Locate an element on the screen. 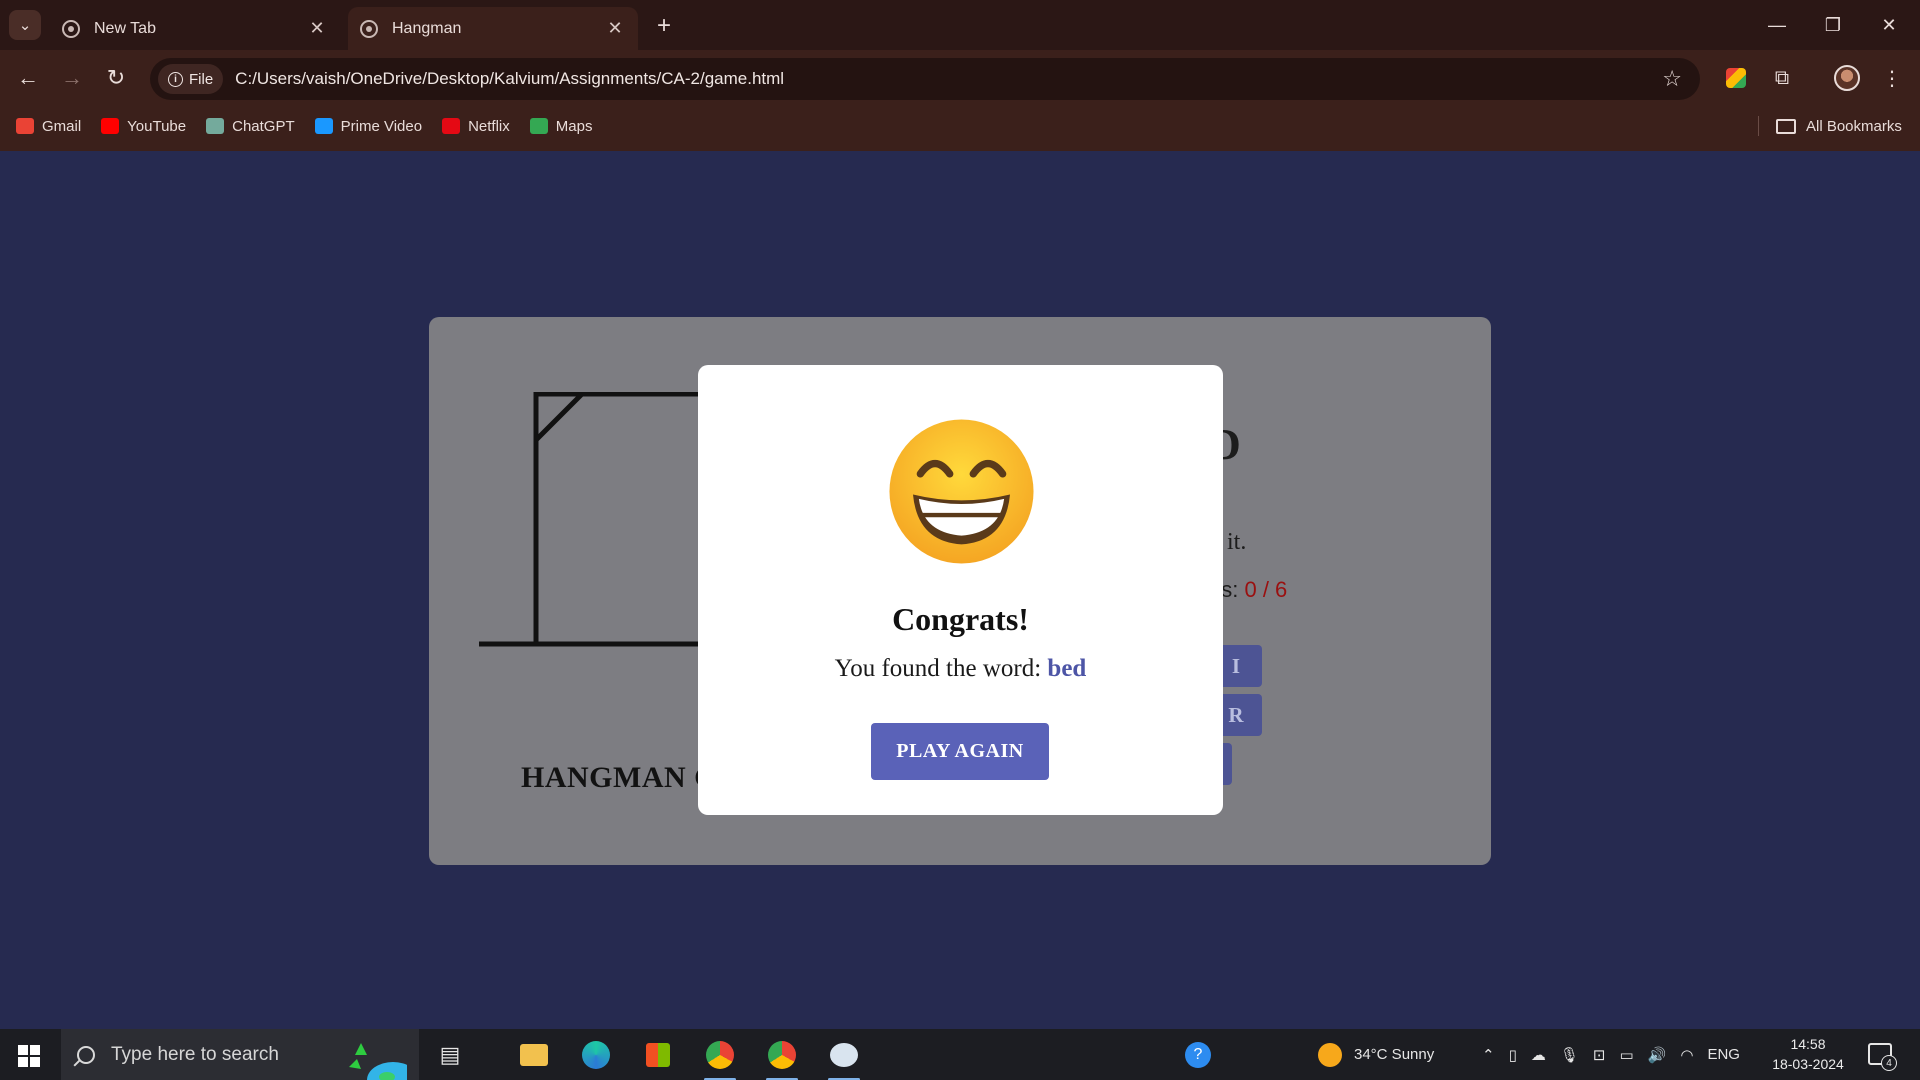 Image resolution: width=1920 pixels, height=1080 pixels. notification-count: 4 is located at coordinates (1889, 1063).